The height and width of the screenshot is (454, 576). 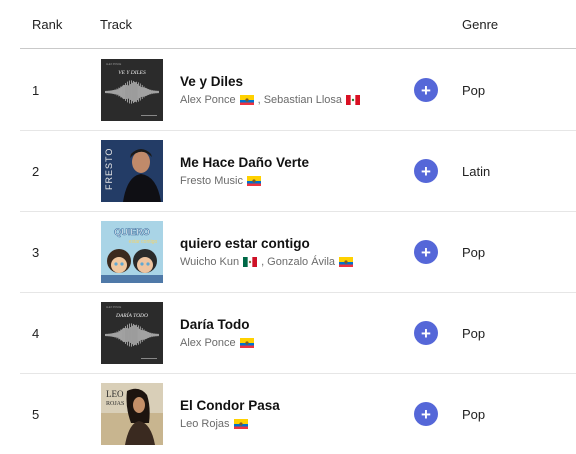 I want to click on track-rank: 4, so click(x=36, y=333).